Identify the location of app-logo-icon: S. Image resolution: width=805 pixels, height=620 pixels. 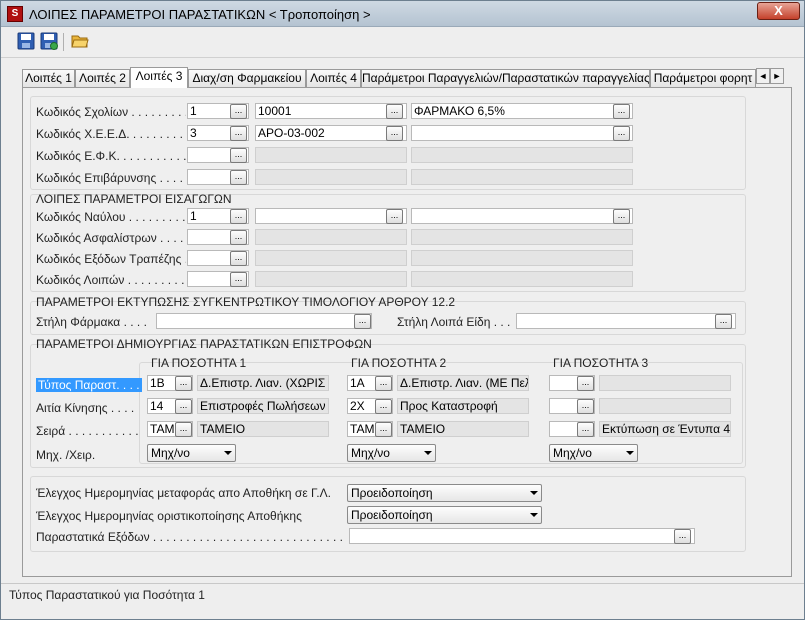
(15, 14).